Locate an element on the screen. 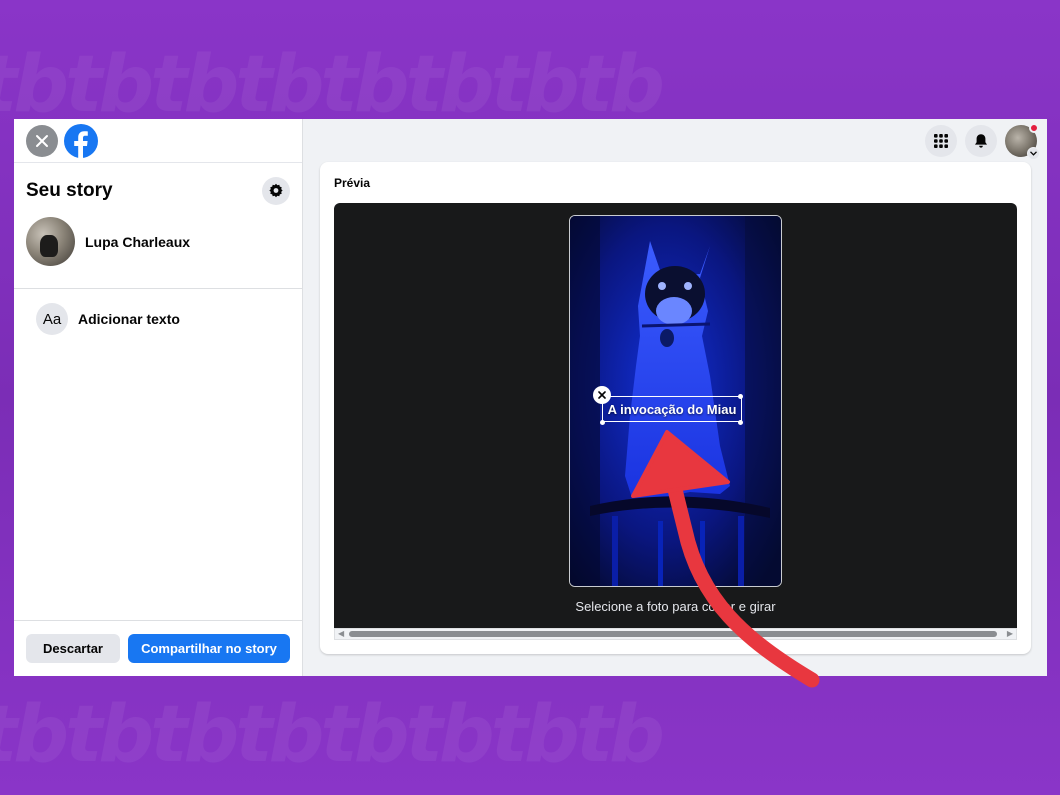 This screenshot has width=1060, height=795. facebook-logo-icon is located at coordinates (81, 140).